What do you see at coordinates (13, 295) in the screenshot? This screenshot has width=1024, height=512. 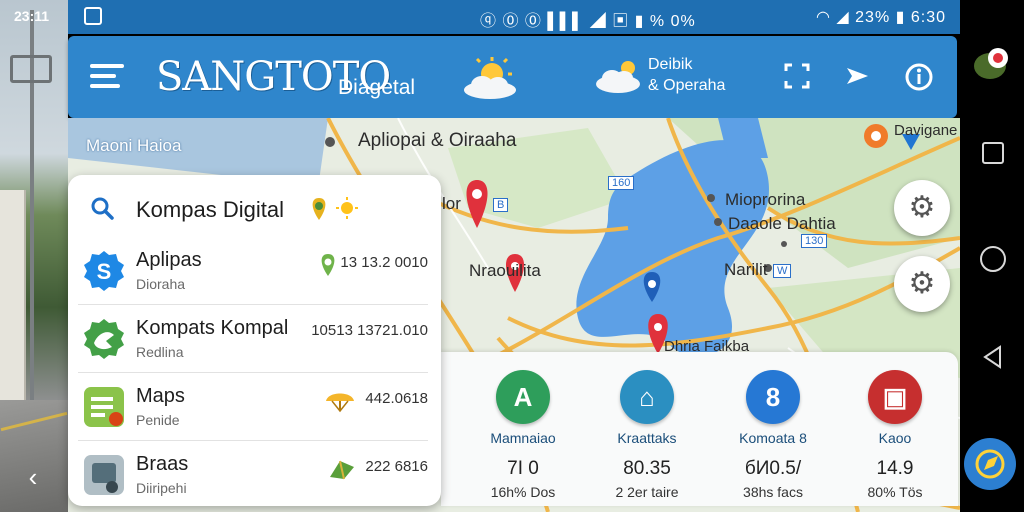 I see `building` at bounding box center [13, 295].